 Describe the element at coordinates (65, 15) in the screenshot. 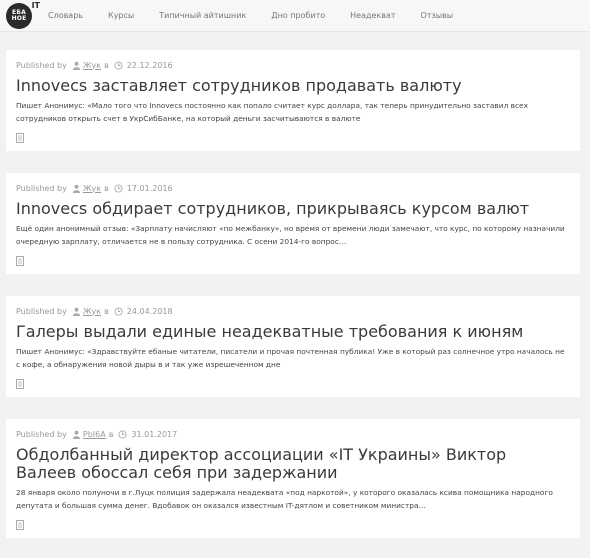

I see `nav-item-slovar: Словарь` at that location.